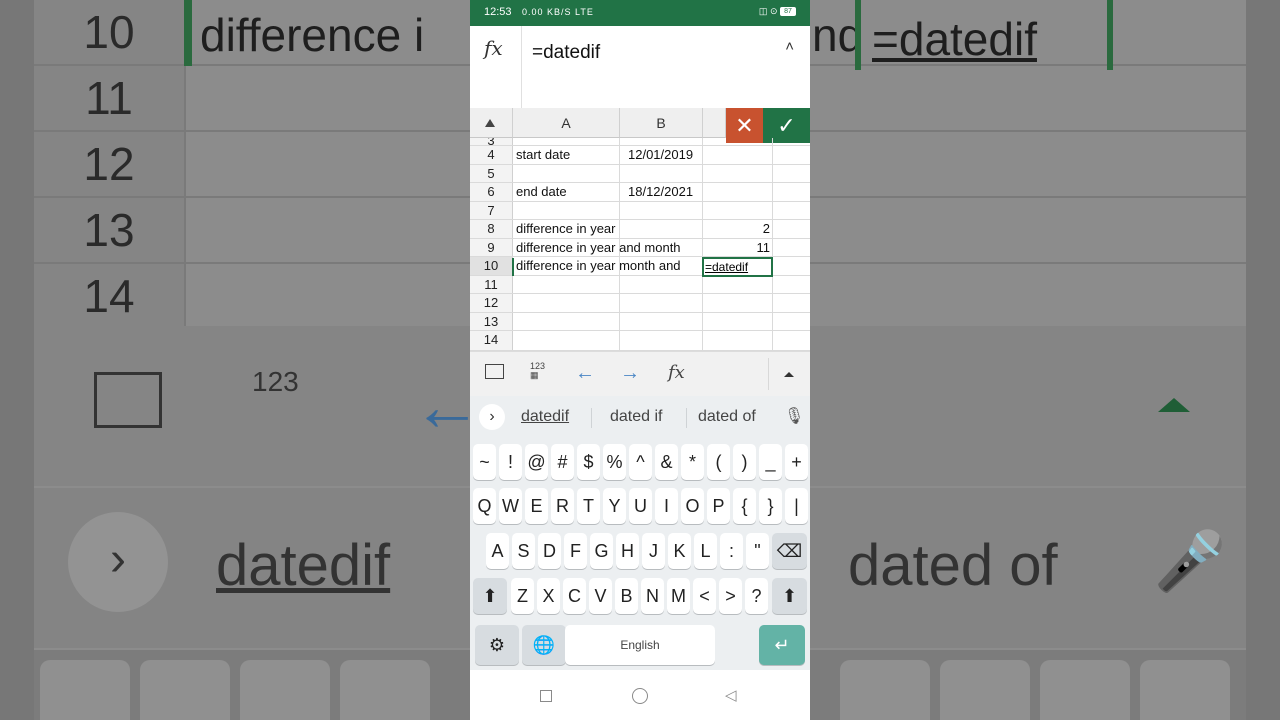 The width and height of the screenshot is (1280, 720). I want to click on settings-key: ⚙, so click(497, 645).